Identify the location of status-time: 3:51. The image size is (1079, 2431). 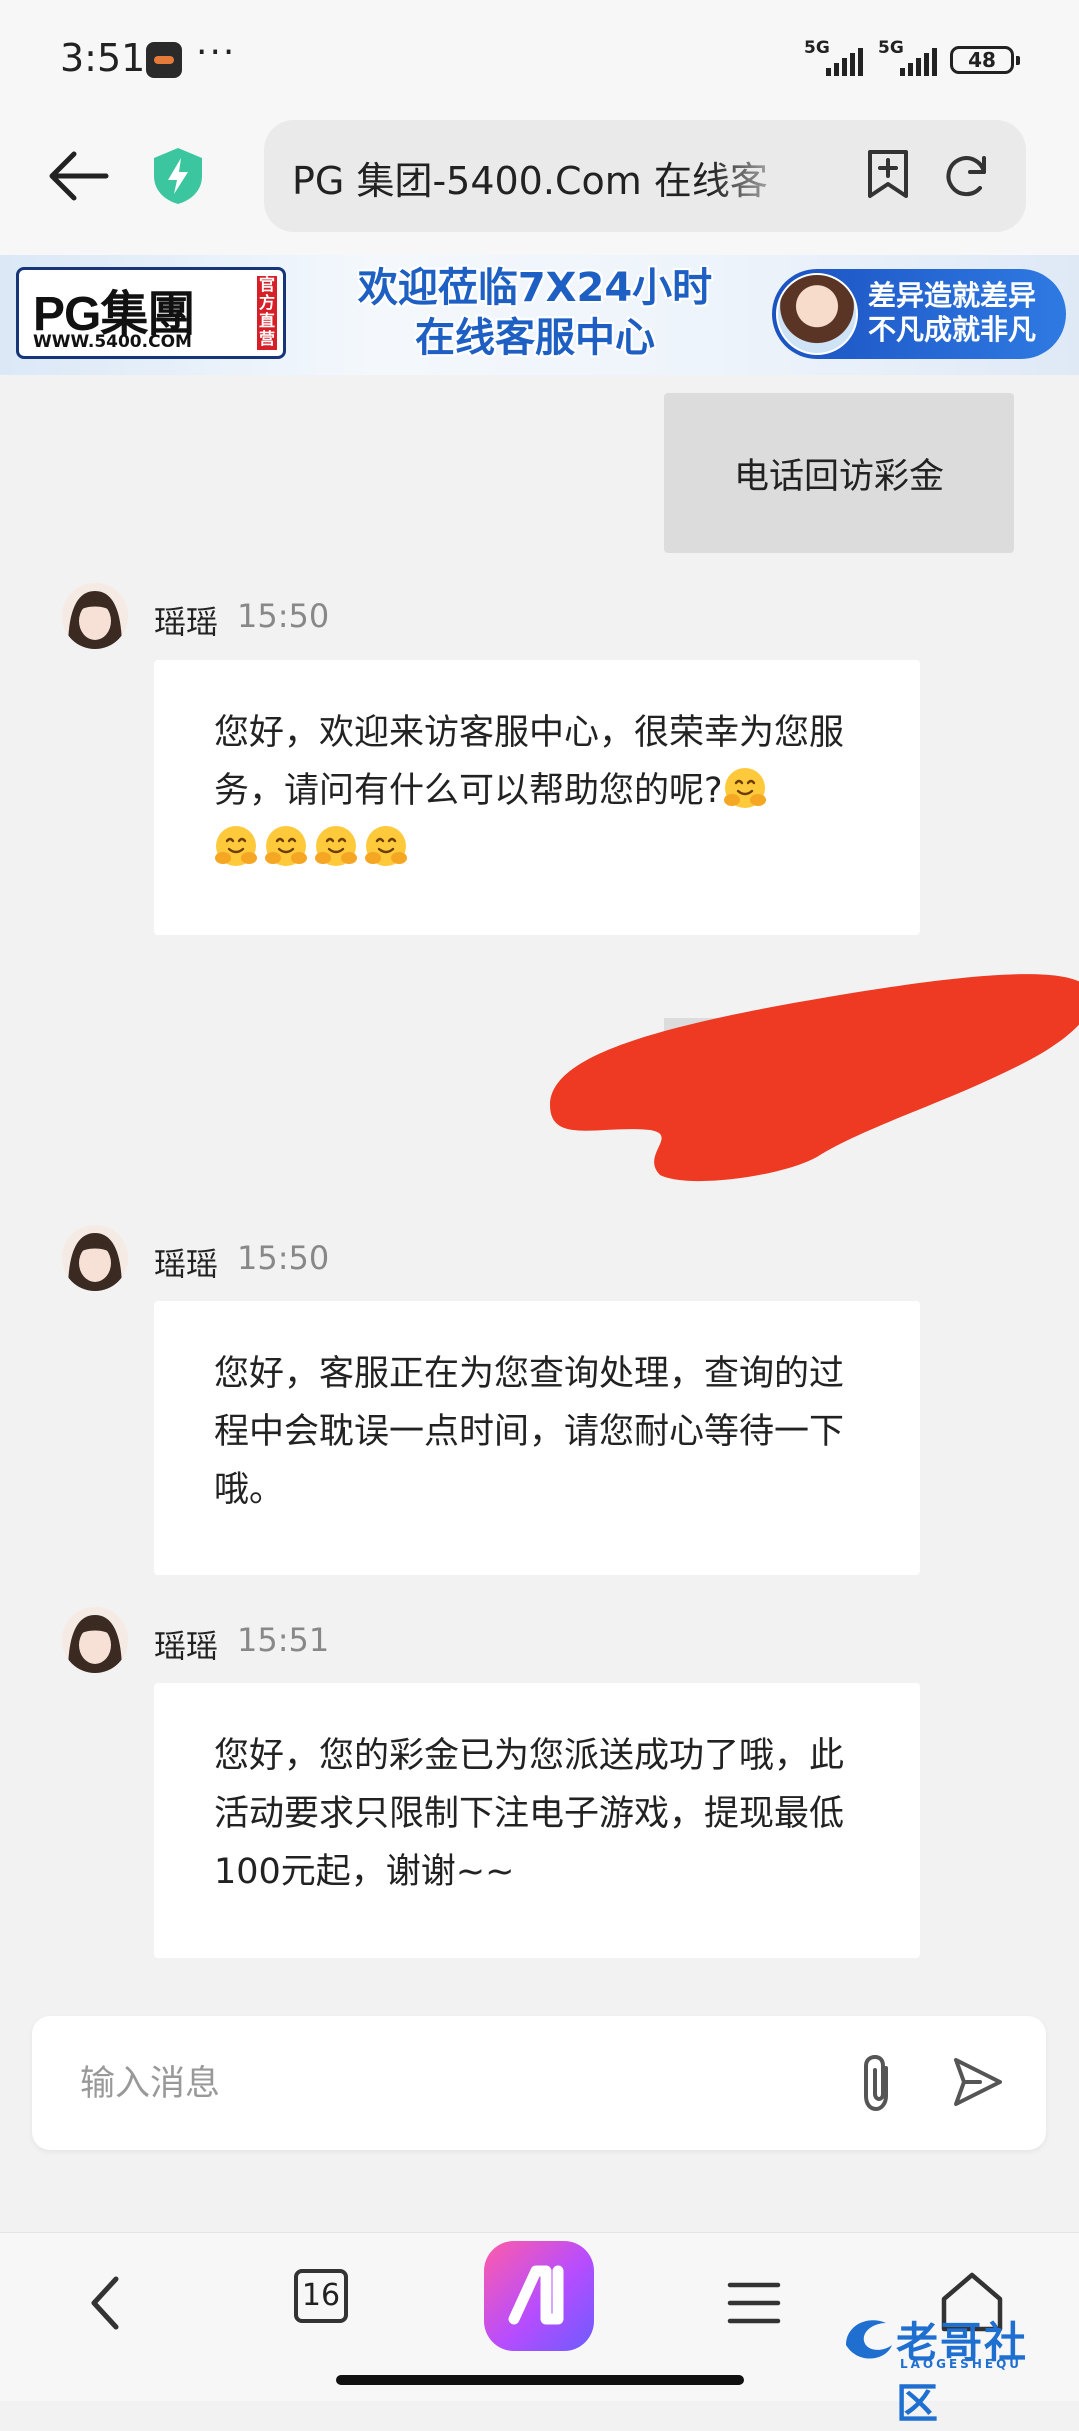
(103, 58).